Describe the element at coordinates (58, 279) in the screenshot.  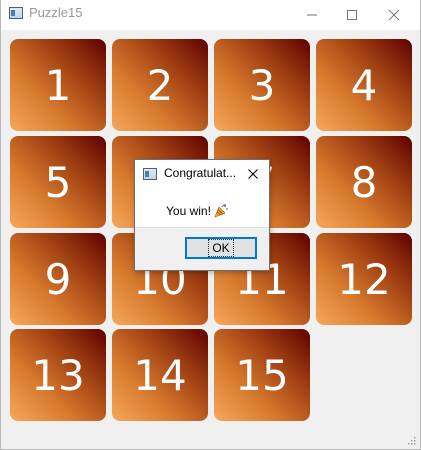
I see `puzzle-tile: 9` at that location.